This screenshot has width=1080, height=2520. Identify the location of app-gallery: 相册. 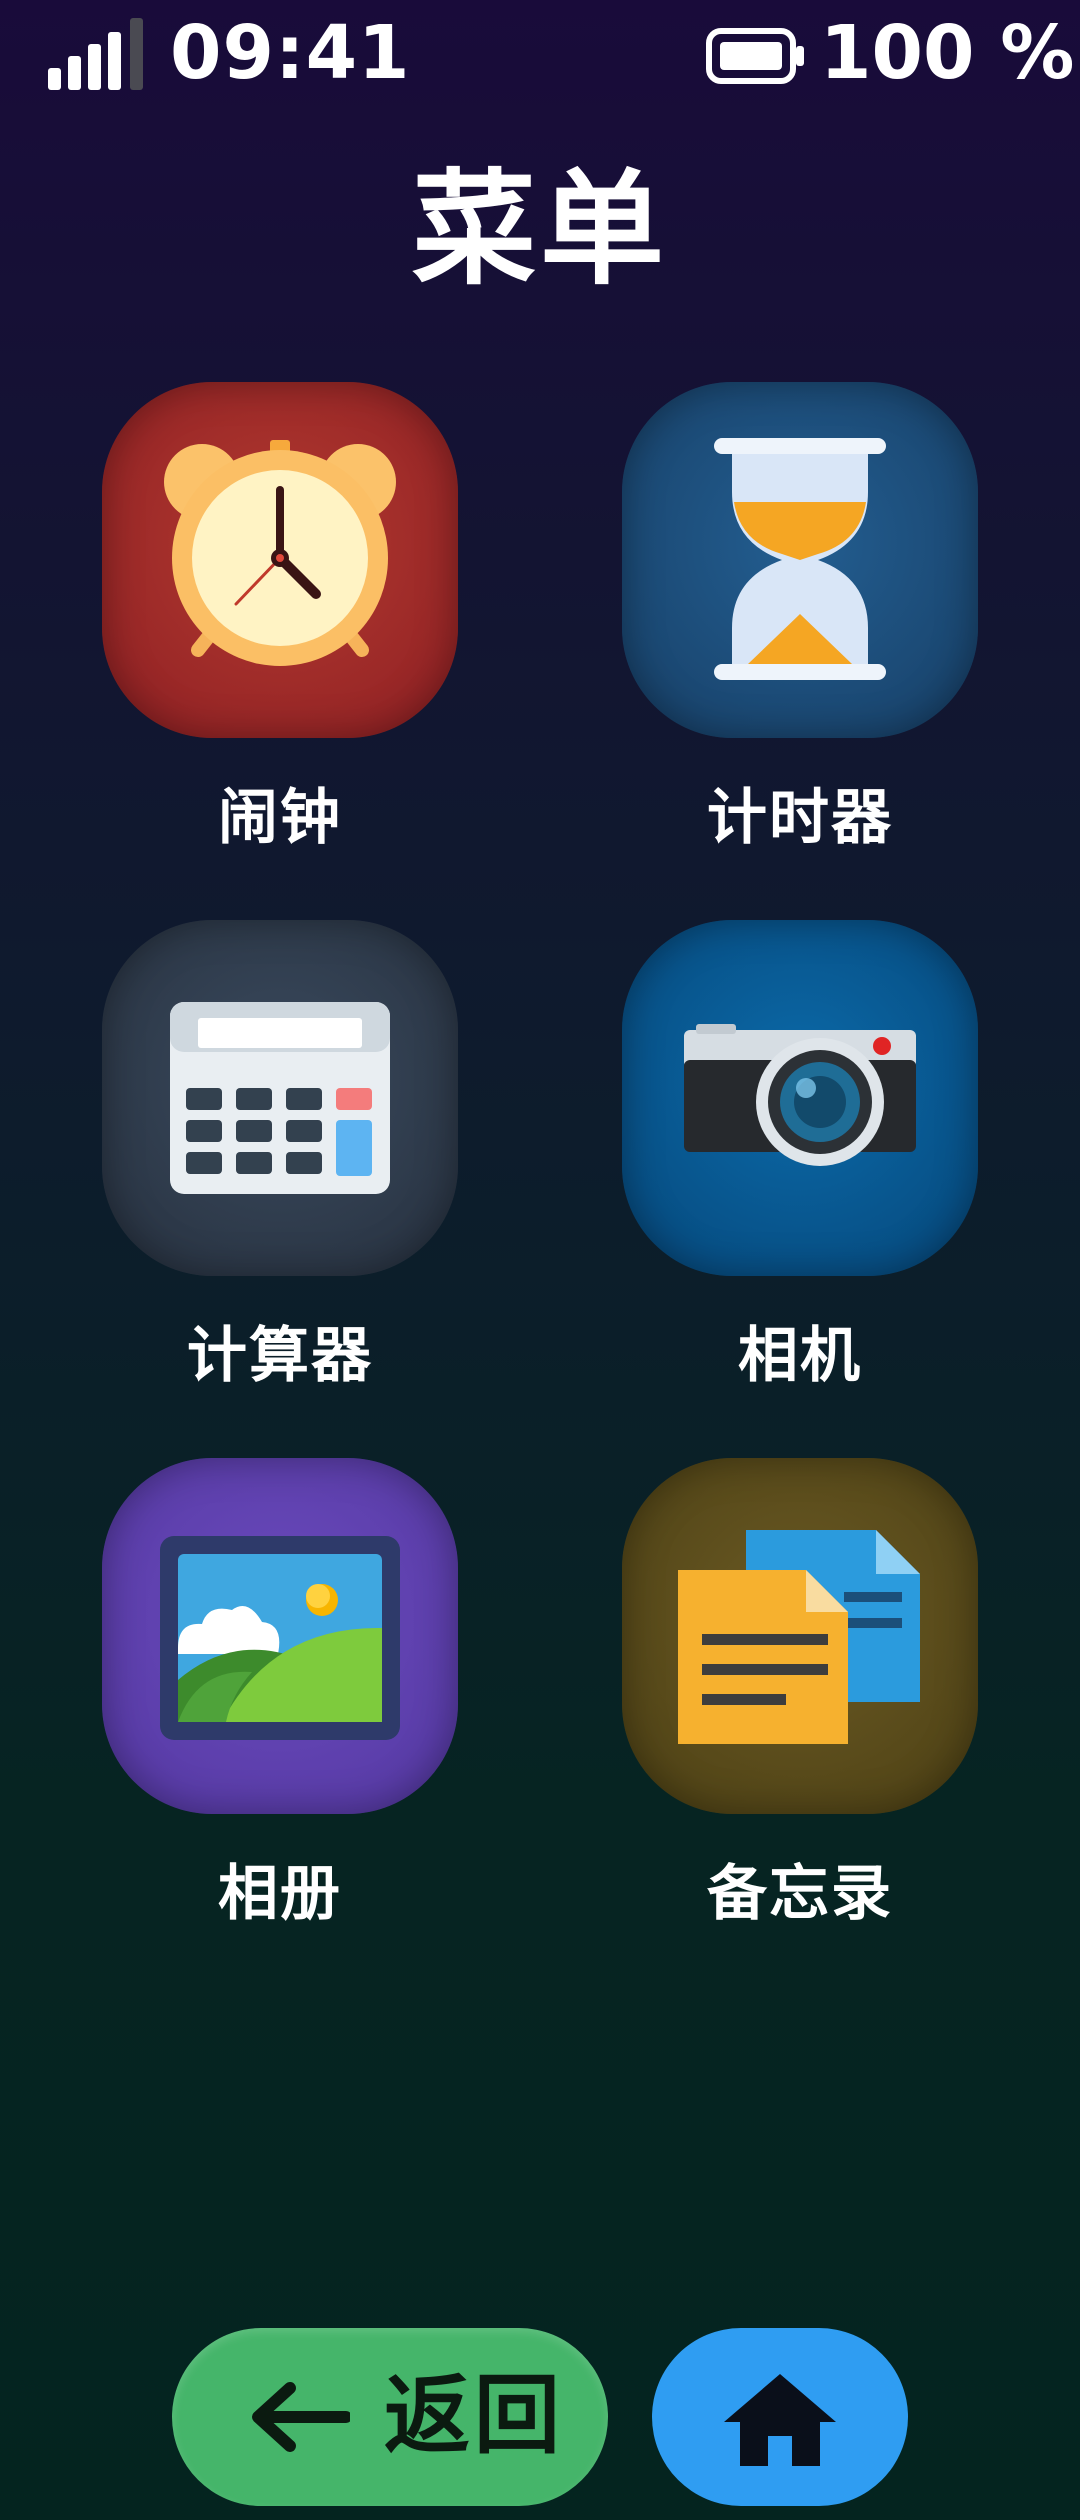
(280, 1696).